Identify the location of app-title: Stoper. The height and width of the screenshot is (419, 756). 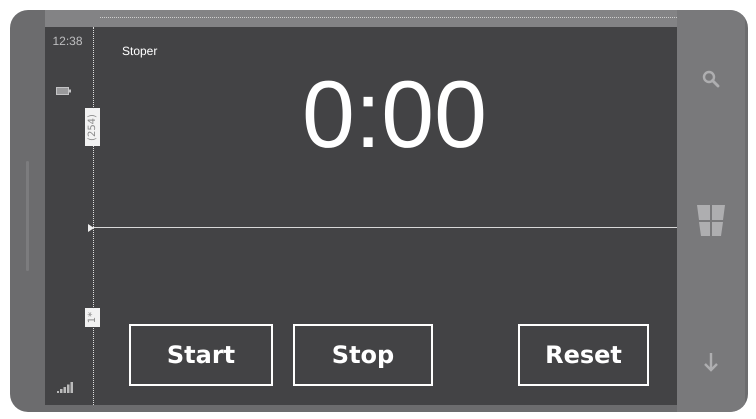
(140, 51).